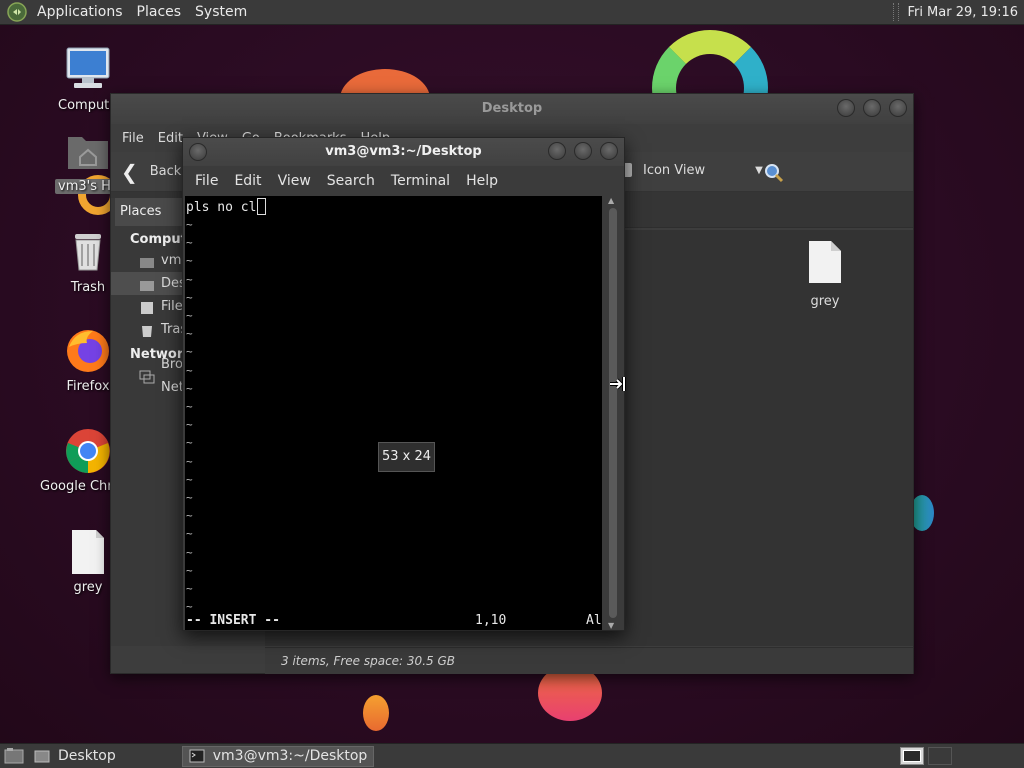  Describe the element at coordinates (75, 486) in the screenshot. I see `desktop-icon-label: Google Chrome` at that location.